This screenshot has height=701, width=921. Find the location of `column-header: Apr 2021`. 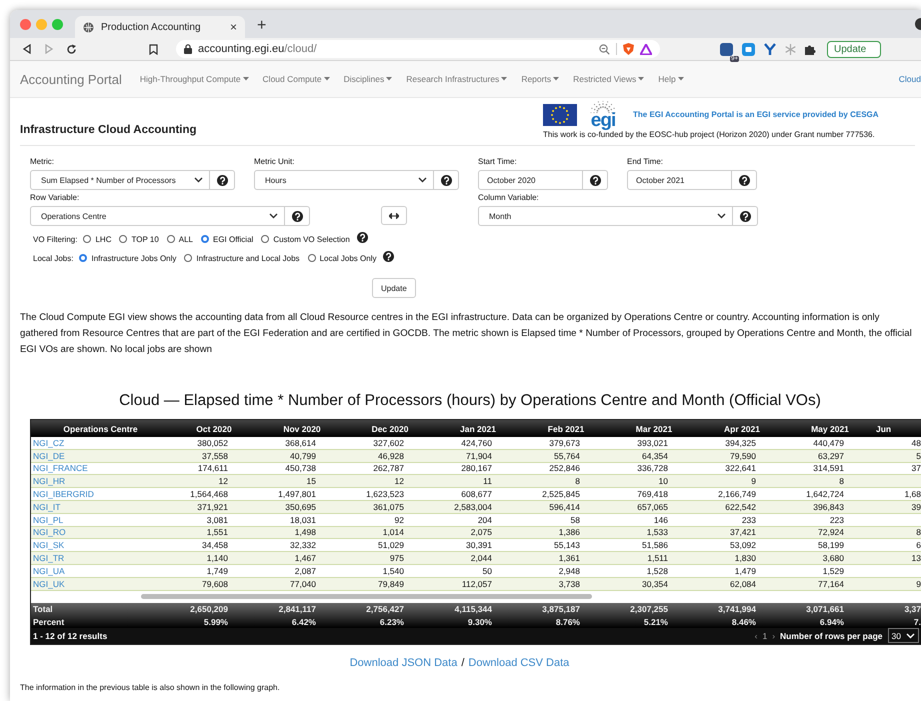

column-header: Apr 2021 is located at coordinates (742, 429).